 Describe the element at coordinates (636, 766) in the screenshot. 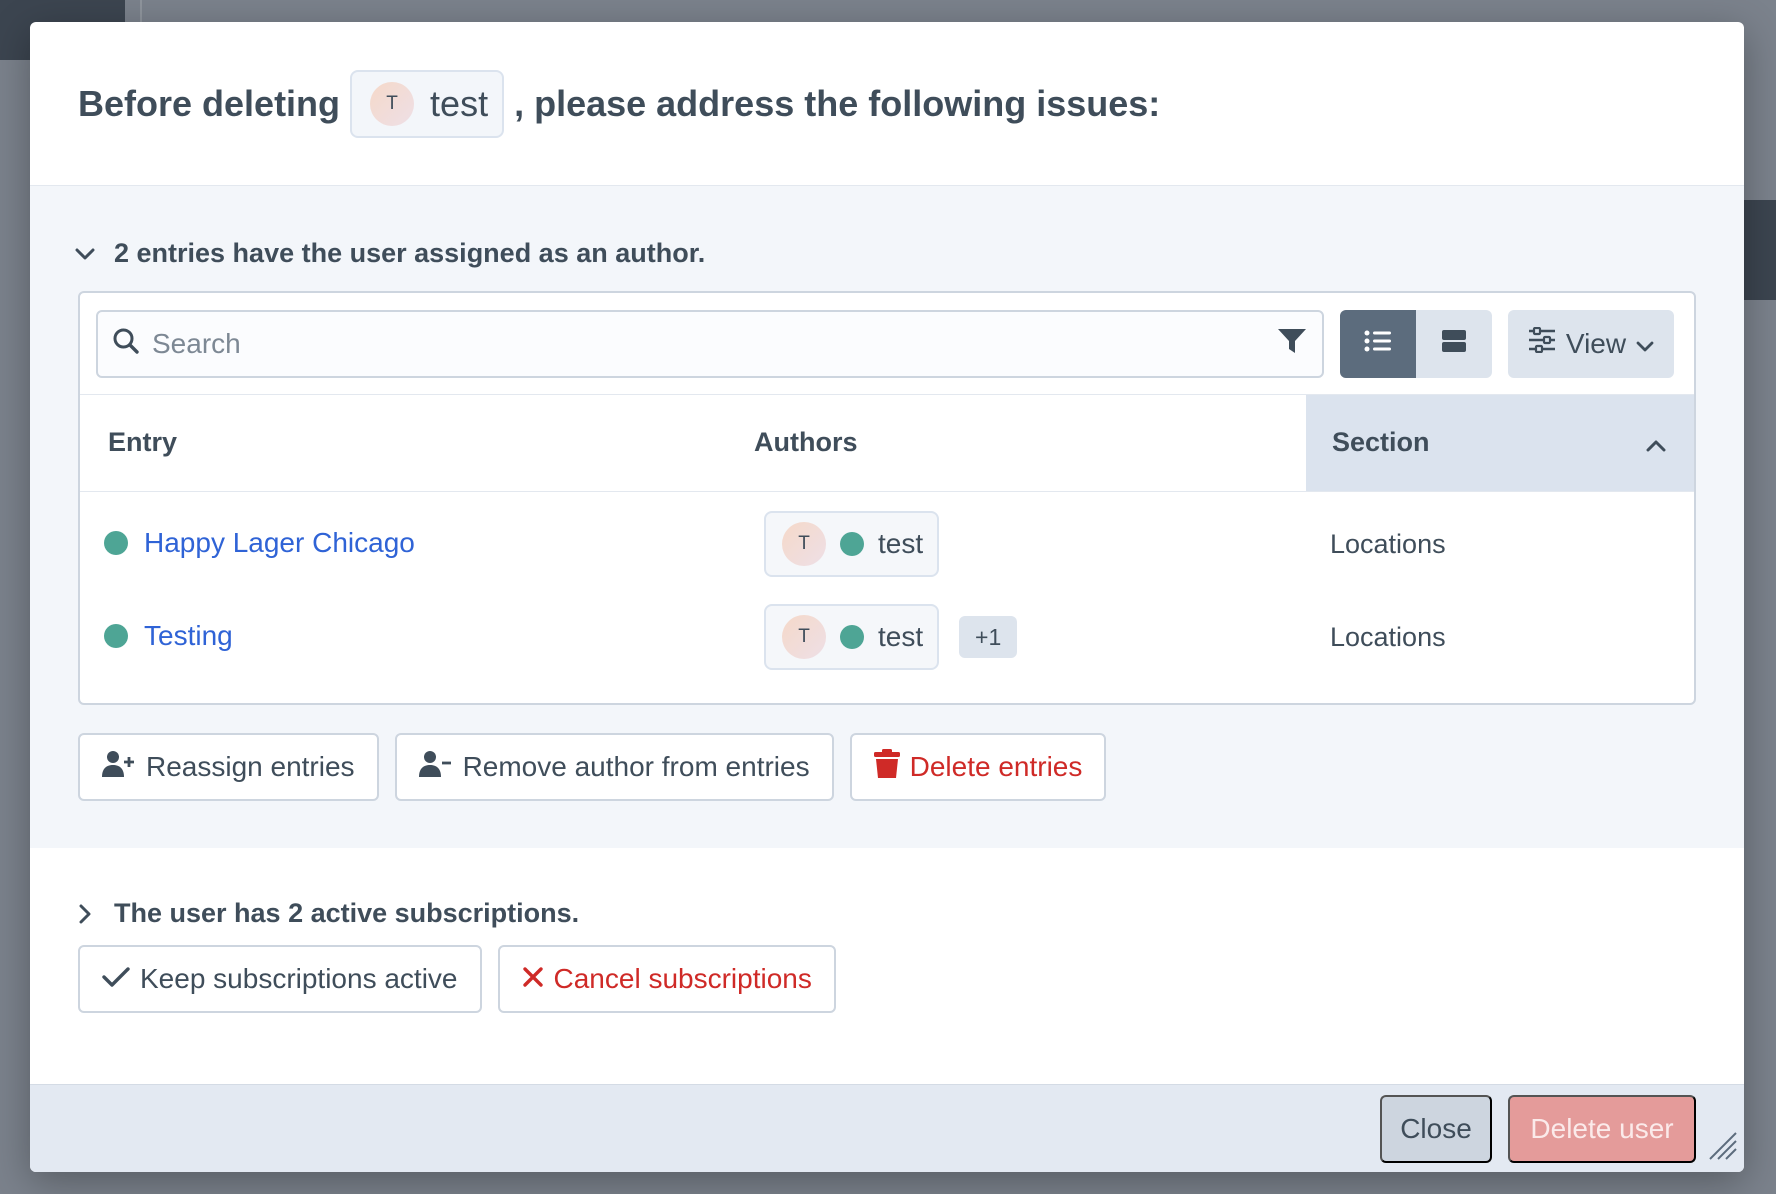

I see `remove-author-label: Remove author from entries` at that location.